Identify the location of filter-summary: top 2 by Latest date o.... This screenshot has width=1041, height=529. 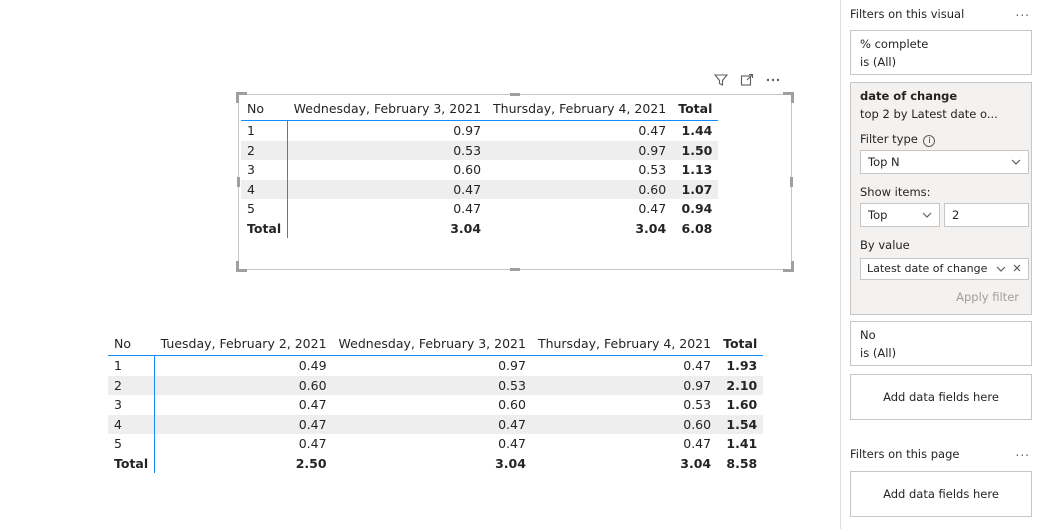
(929, 114).